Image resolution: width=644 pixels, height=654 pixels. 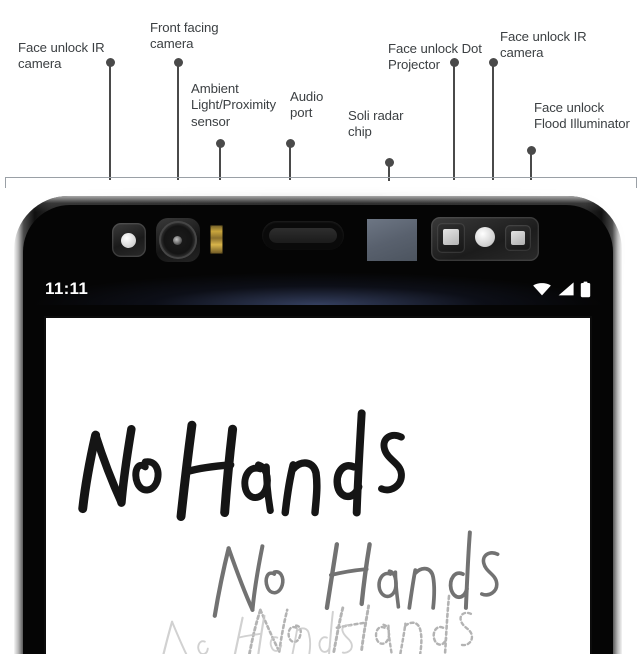 I want to click on callout-label-front-facing-camera: Front facing camera, so click(x=184, y=36).